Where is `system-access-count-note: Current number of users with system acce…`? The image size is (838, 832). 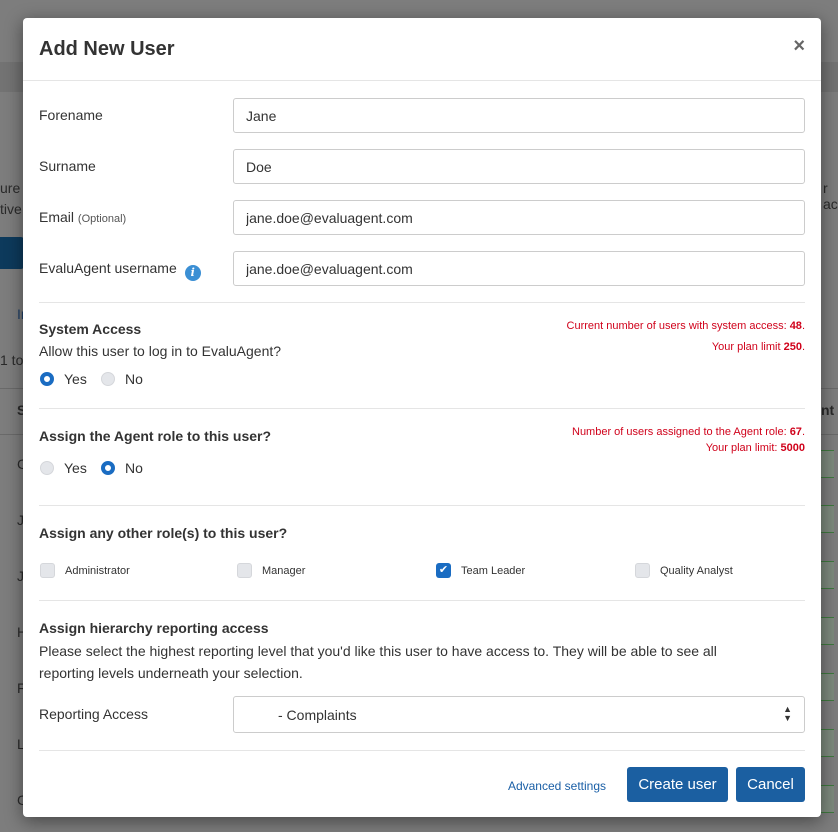 system-access-count-note: Current number of users with system acce… is located at coordinates (686, 326).